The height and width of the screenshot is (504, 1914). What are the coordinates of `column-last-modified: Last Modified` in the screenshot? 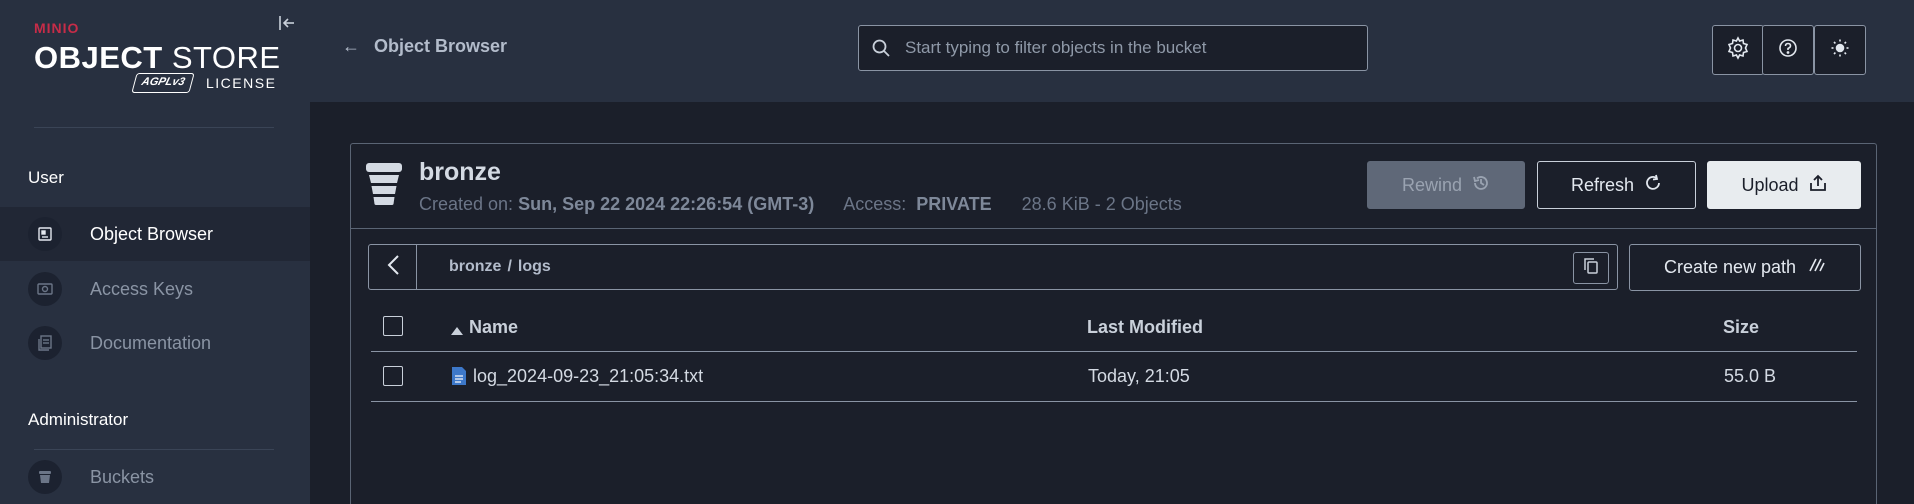 It's located at (1145, 327).